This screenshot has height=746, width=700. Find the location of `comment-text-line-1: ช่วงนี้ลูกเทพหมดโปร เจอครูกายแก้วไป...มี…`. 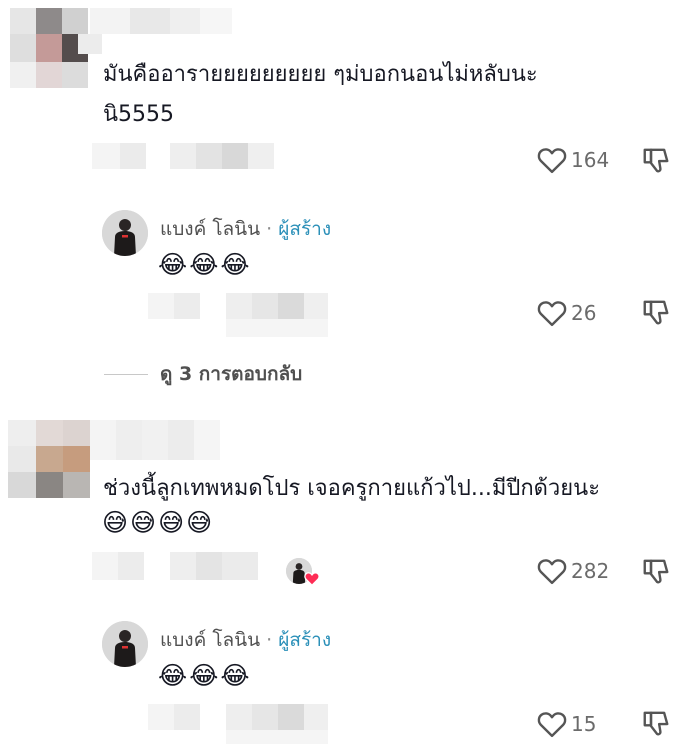

comment-text-line-1: ช่วงนี้ลูกเทพหมดโปร เจอครูกายแก้วไป...มี… is located at coordinates (352, 488).